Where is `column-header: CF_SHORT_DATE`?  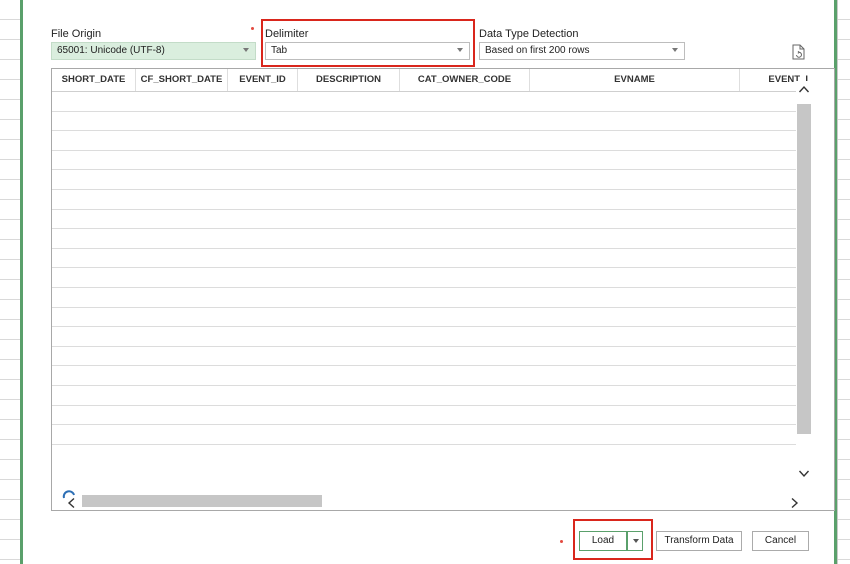 column-header: CF_SHORT_DATE is located at coordinates (182, 80).